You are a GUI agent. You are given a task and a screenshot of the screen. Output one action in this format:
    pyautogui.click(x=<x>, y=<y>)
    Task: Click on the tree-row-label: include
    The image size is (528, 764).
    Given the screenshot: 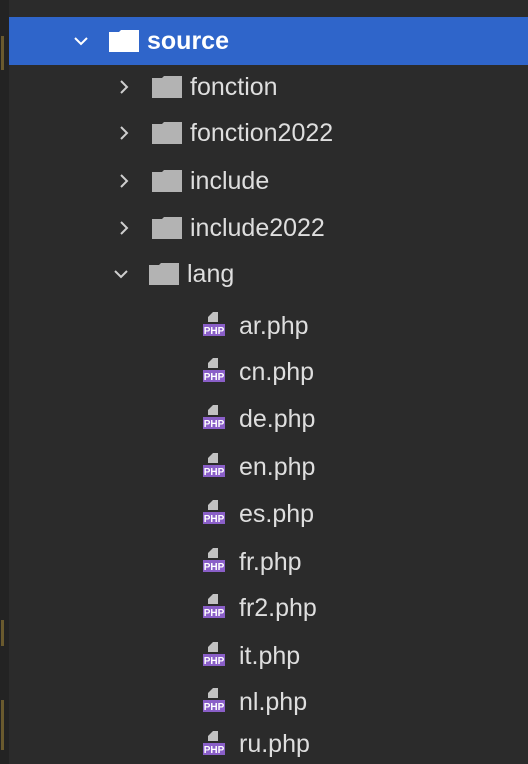 What is the action you would take?
    pyautogui.click(x=230, y=180)
    